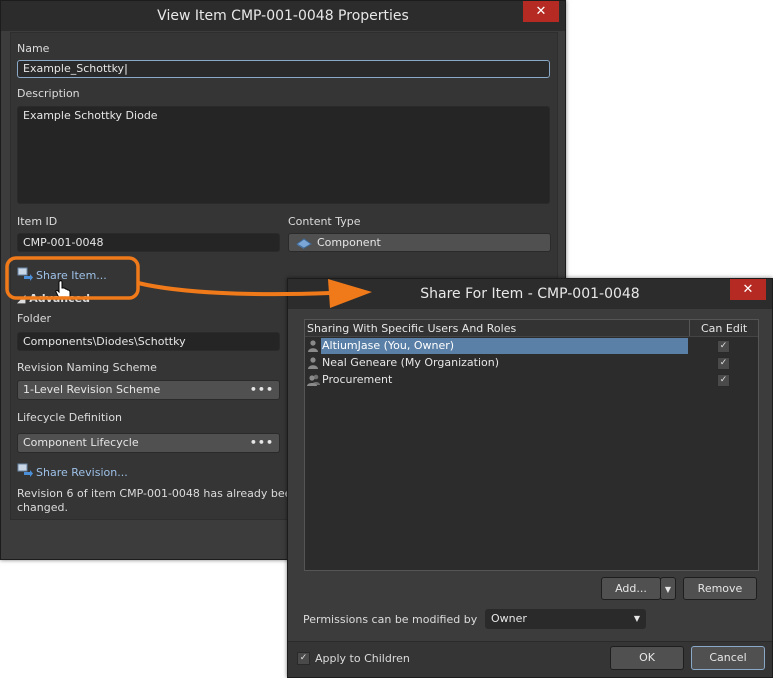 The width and height of the screenshot is (773, 678). What do you see at coordinates (313, 380) in the screenshot?
I see `role-group-icon` at bounding box center [313, 380].